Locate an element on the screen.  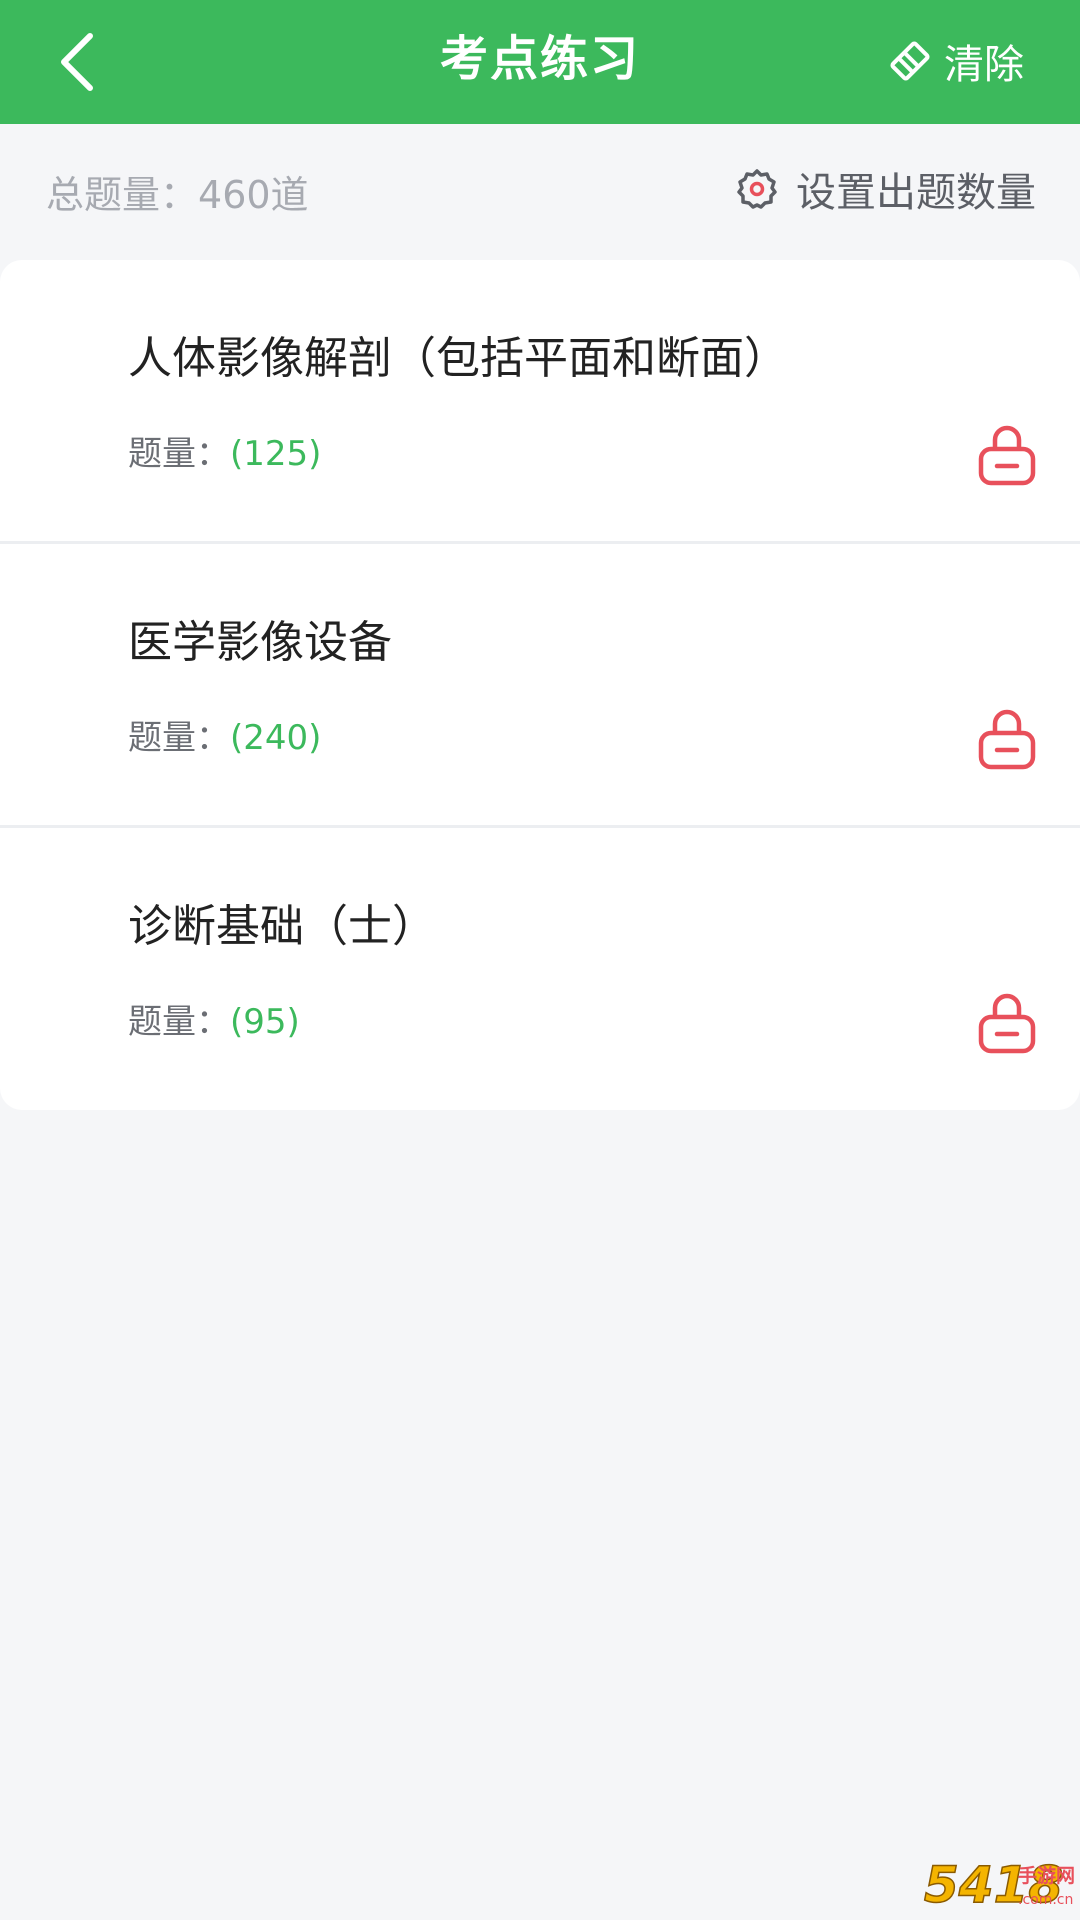
topic-question-count: 题量：(240) is located at coordinates (224, 734).